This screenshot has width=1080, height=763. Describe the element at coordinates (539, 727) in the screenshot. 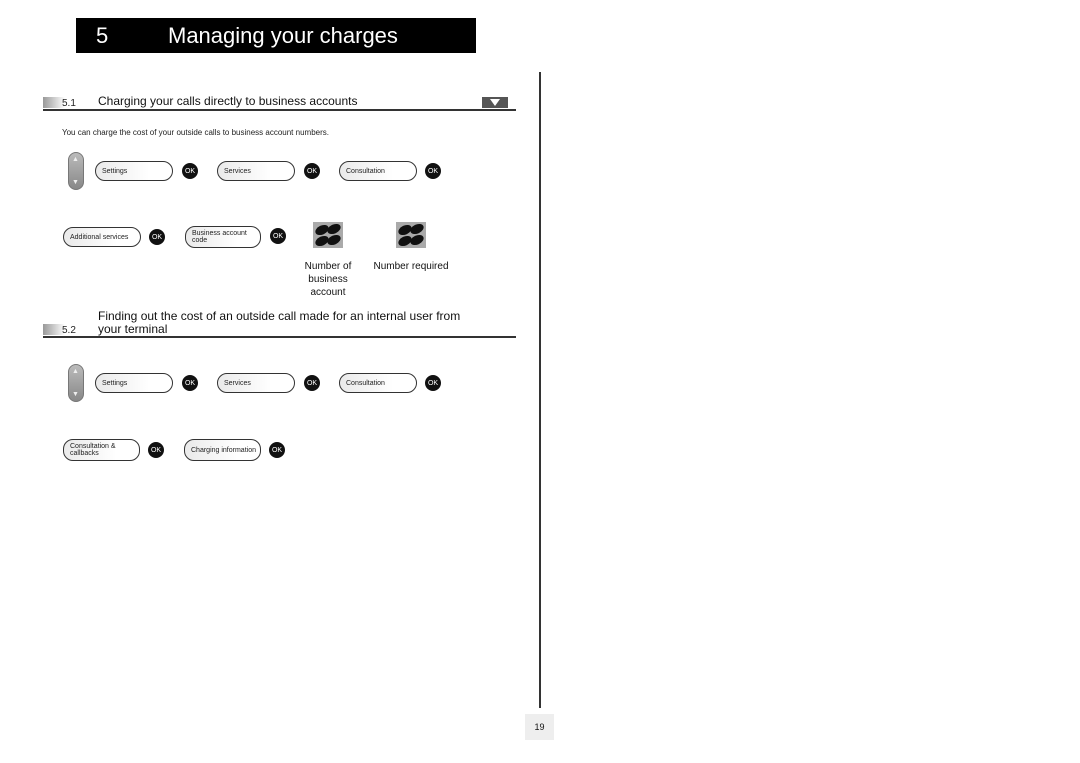

I see `page-number: 19` at that location.